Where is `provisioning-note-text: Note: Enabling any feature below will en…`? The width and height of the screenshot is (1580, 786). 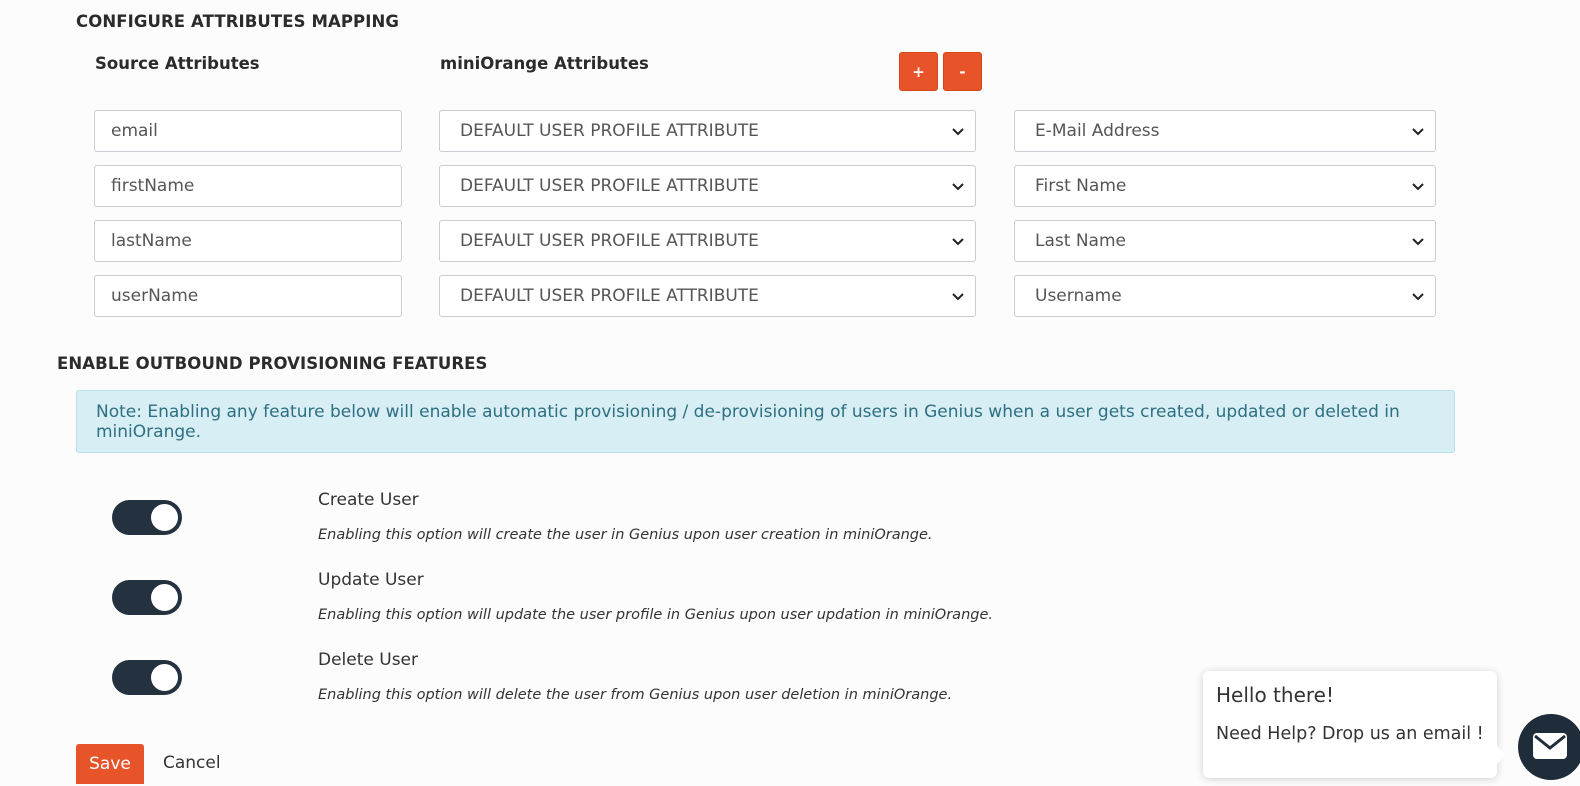 provisioning-note-text: Note: Enabling any feature below will en… is located at coordinates (748, 421).